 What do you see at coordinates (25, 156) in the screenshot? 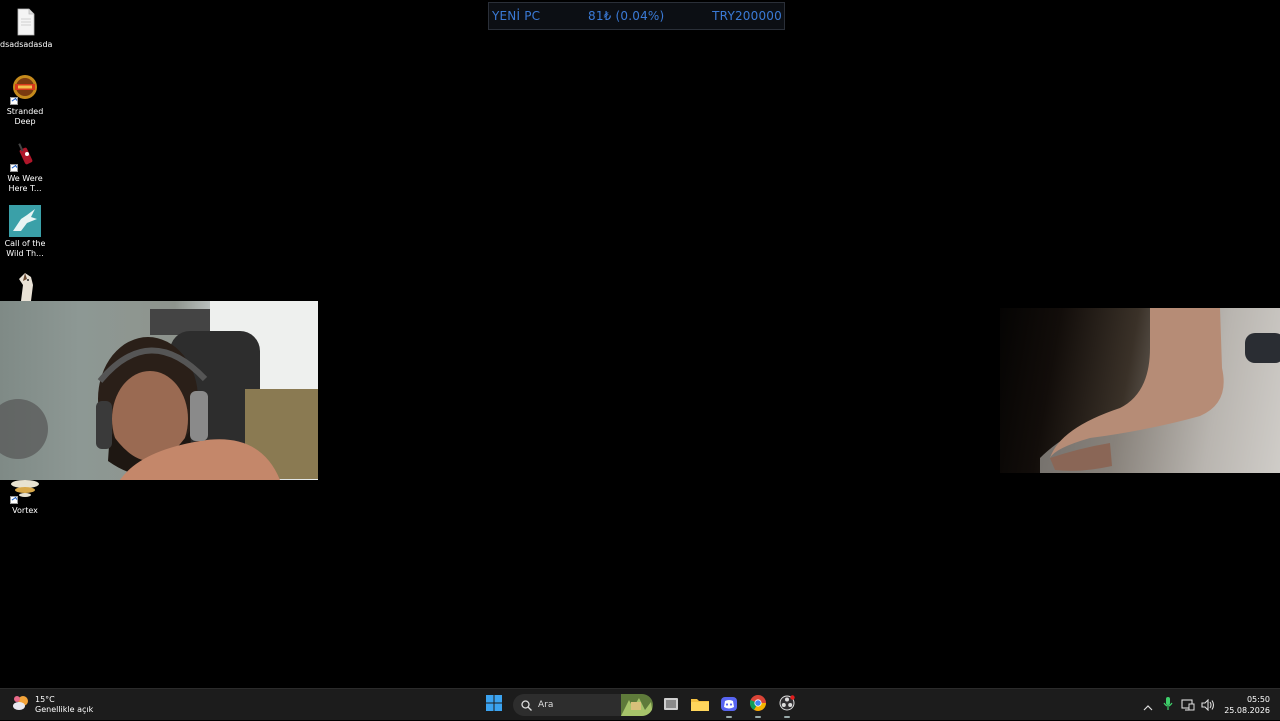
I see `we-were-here-icon` at bounding box center [25, 156].